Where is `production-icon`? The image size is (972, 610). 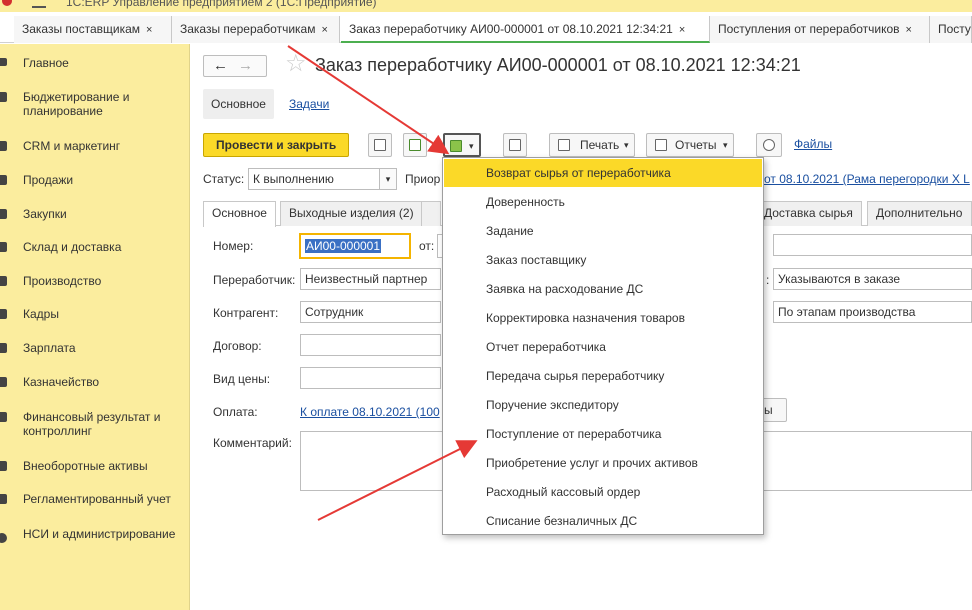 production-icon is located at coordinates (3, 281).